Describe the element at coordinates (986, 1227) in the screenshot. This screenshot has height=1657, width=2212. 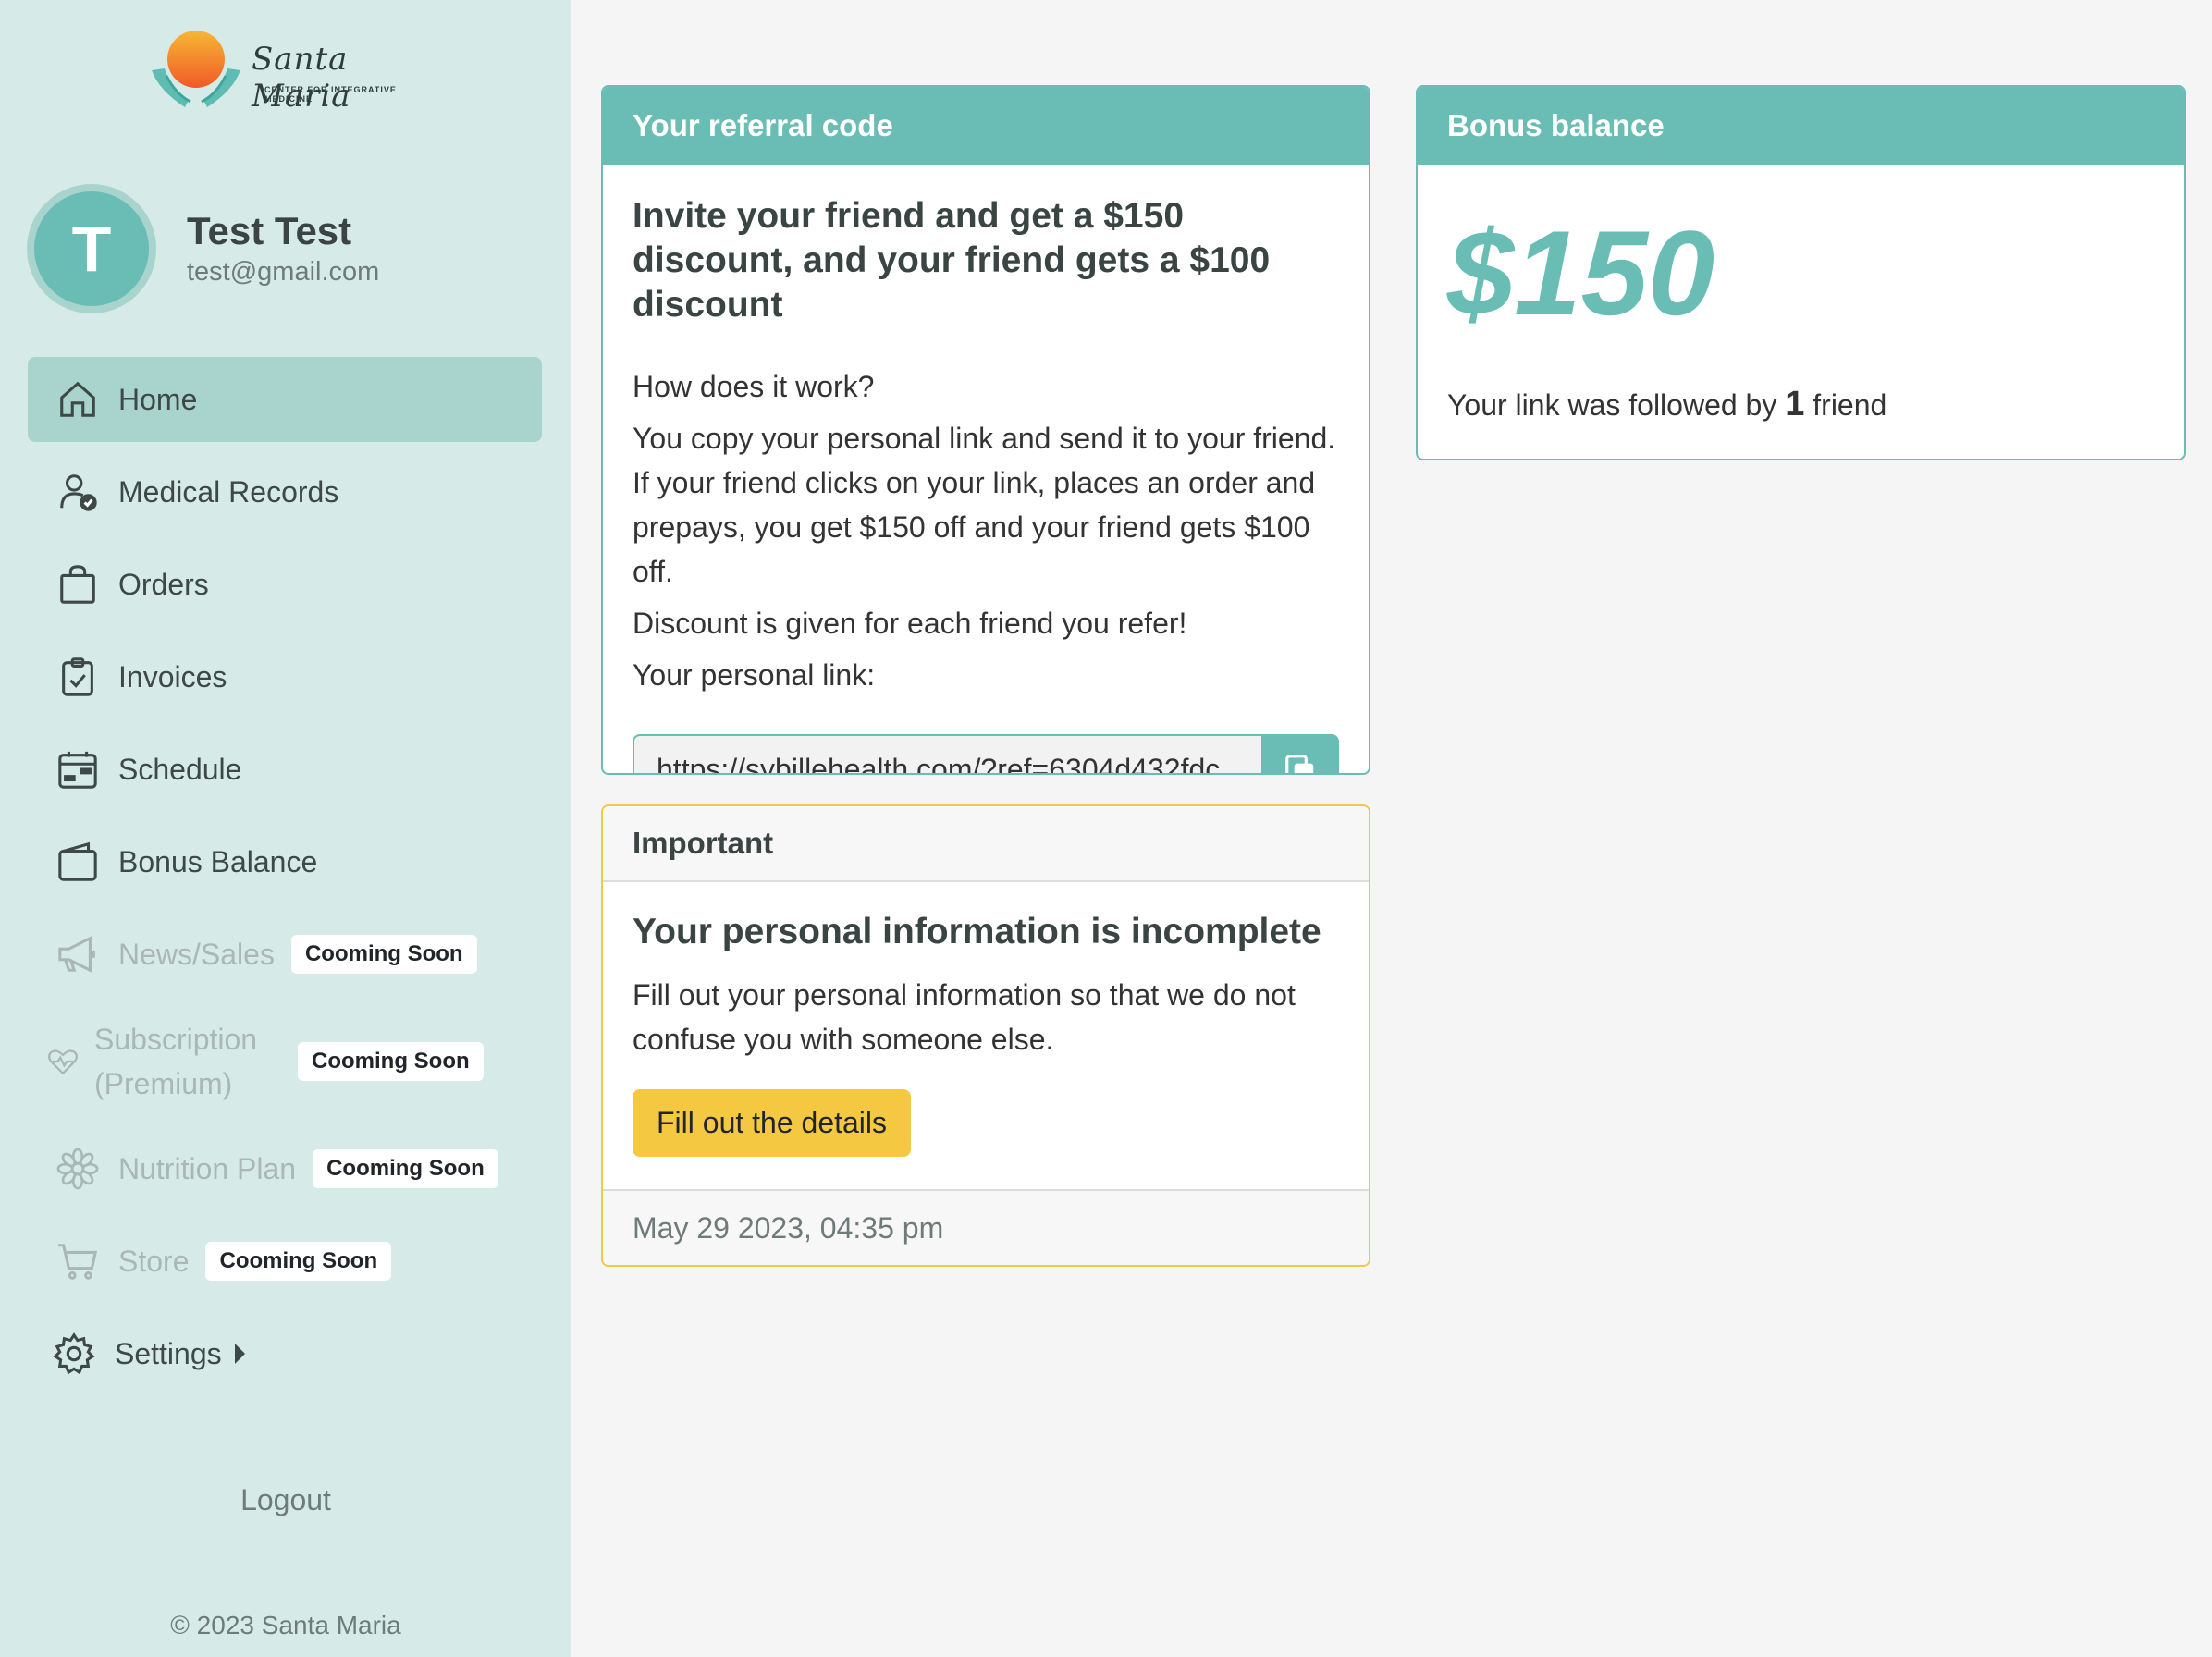
I see `important-date: May 29 2023, 04:35 pm` at that location.